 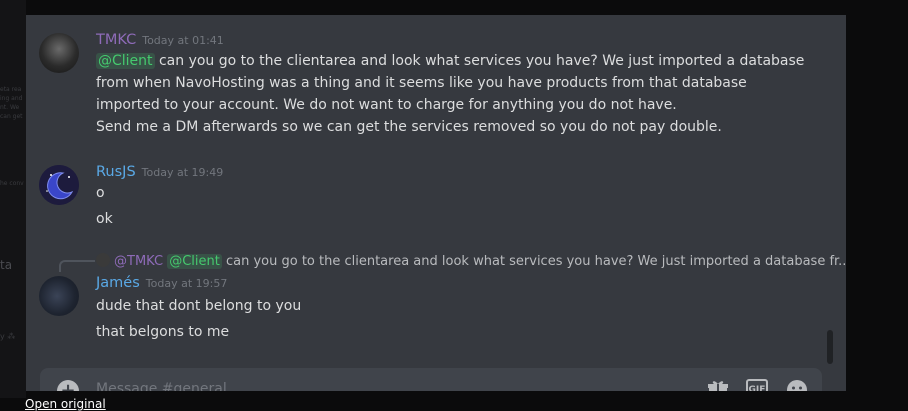 I want to click on reply-avatar, so click(x=103, y=260).